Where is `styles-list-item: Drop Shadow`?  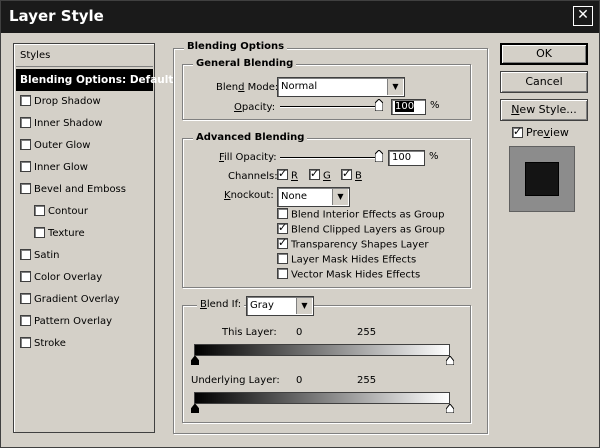 styles-list-item: Drop Shadow is located at coordinates (84, 102).